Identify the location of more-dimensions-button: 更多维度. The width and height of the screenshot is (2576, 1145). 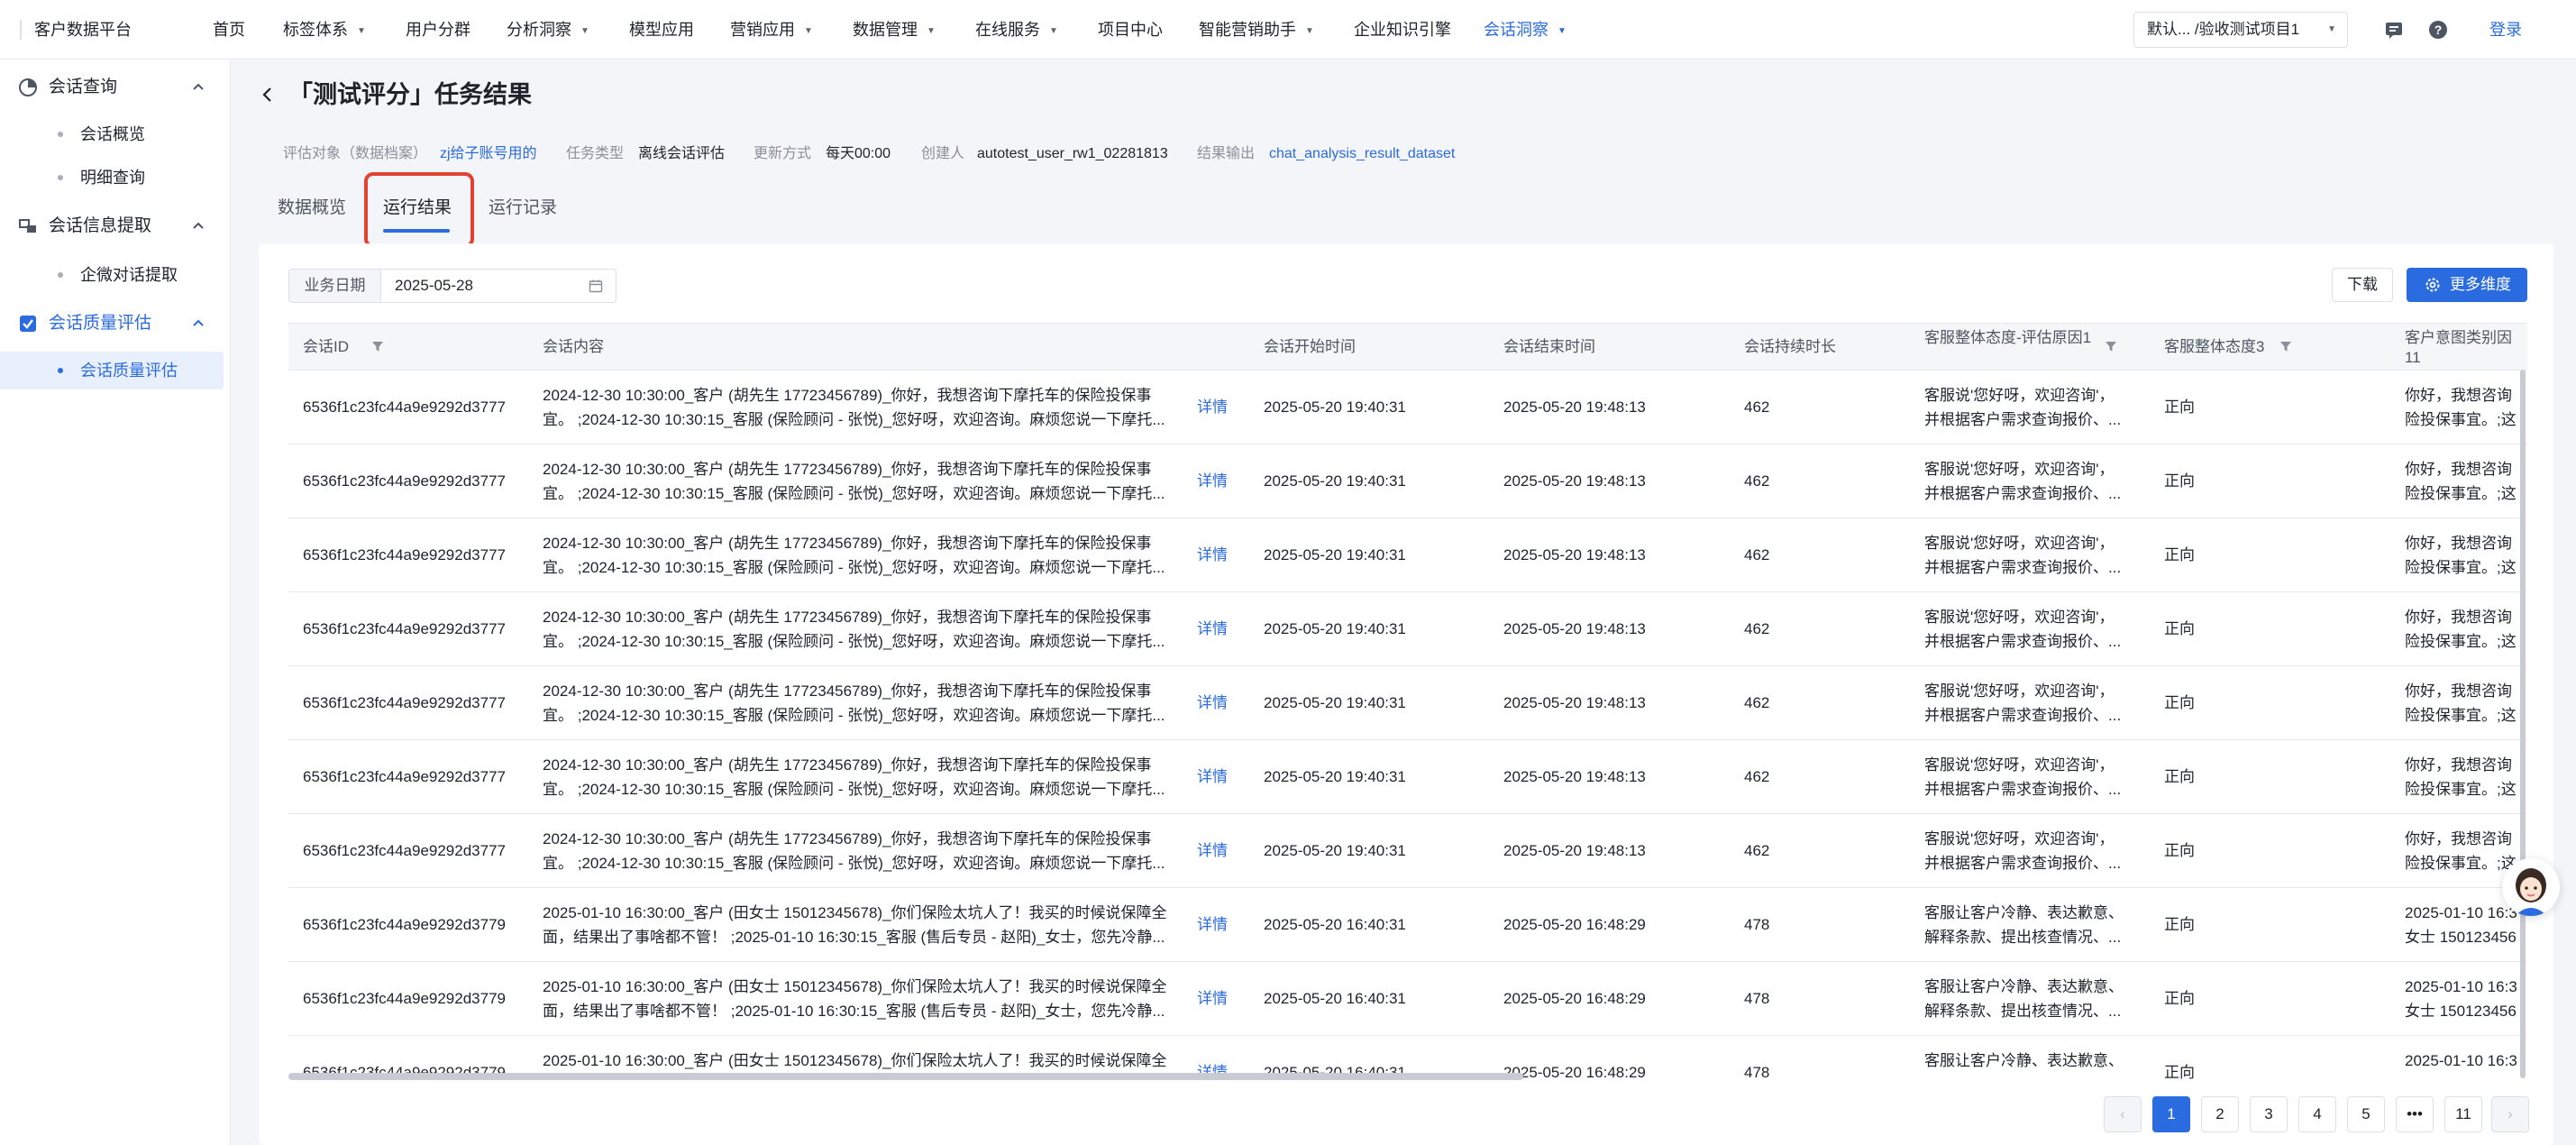
(2467, 285).